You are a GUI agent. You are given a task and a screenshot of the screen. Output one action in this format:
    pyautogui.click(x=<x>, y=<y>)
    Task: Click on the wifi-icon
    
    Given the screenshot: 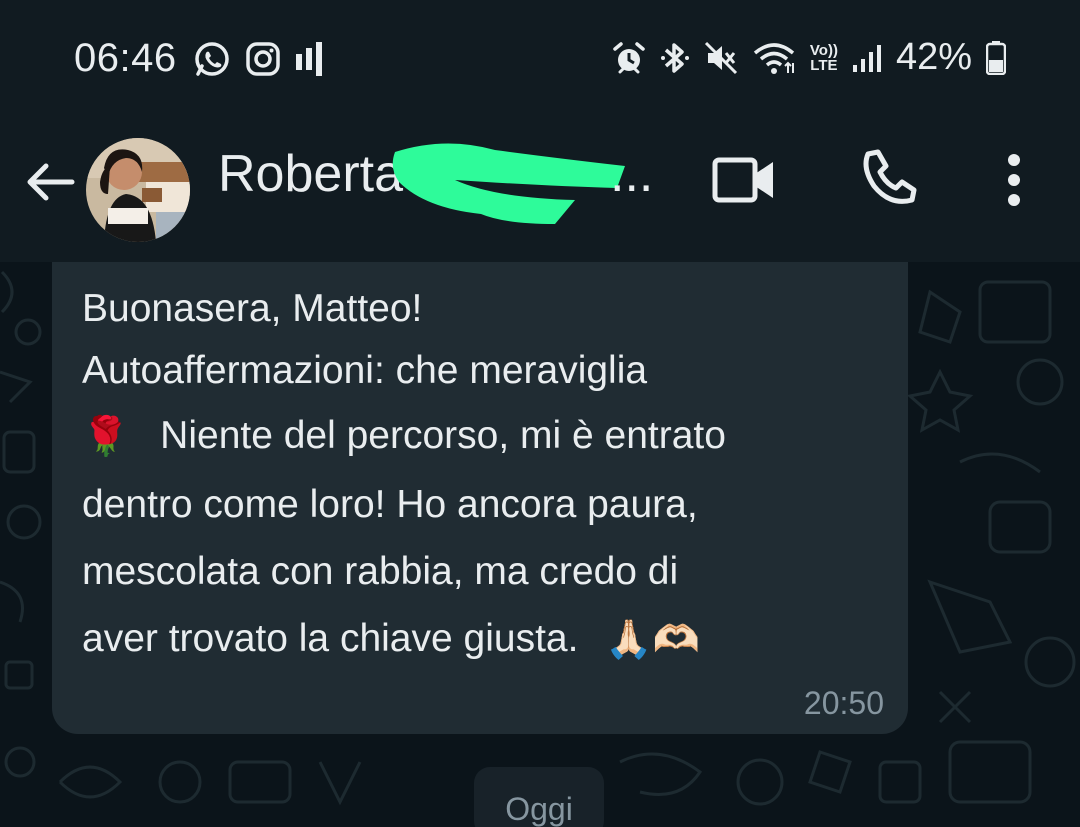 What is the action you would take?
    pyautogui.click(x=774, y=58)
    